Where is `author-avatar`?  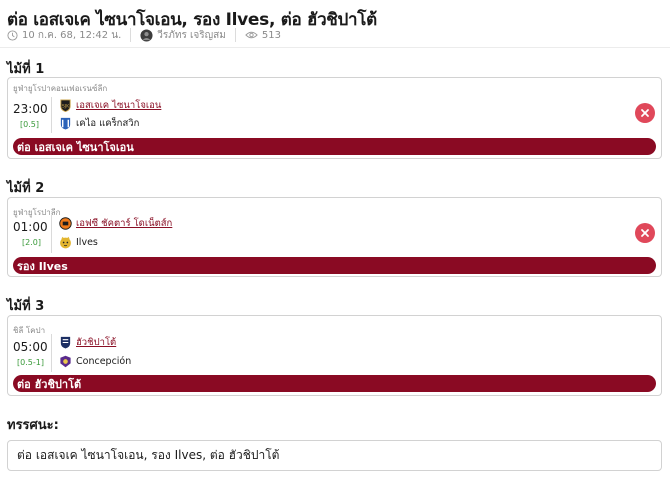
author-avatar is located at coordinates (146, 35).